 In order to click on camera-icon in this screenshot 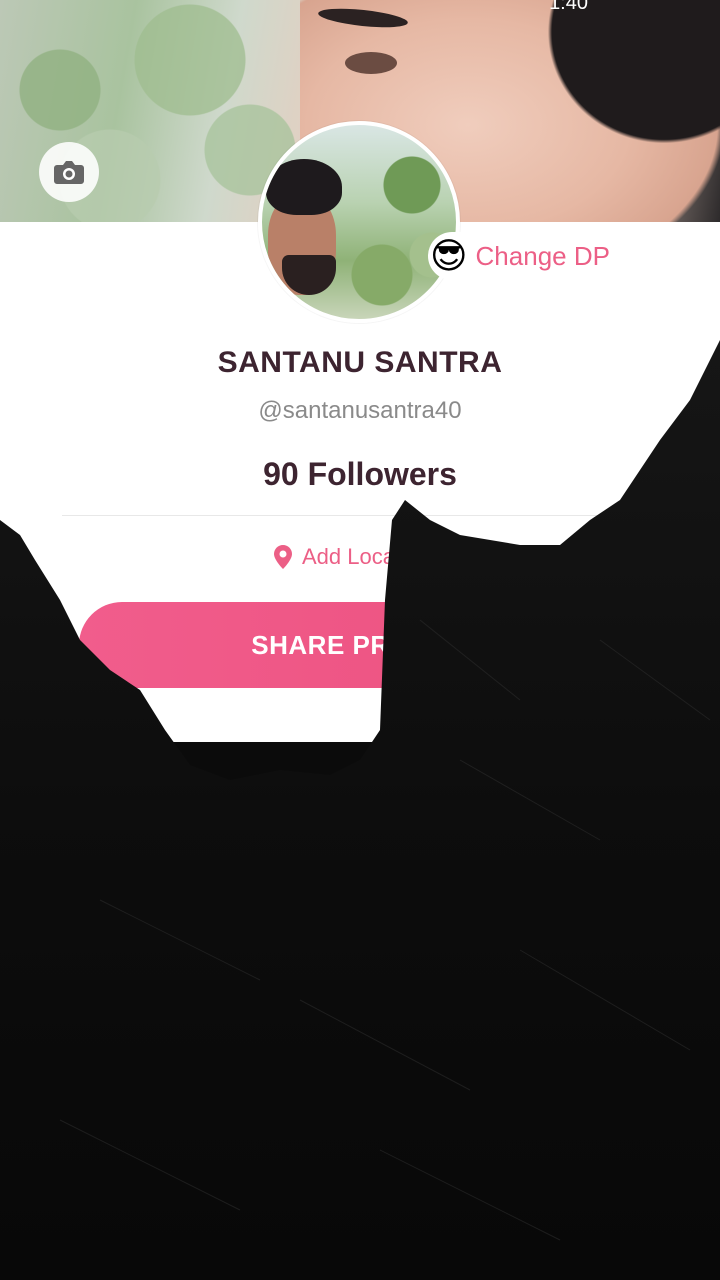, I will do `click(69, 172)`.